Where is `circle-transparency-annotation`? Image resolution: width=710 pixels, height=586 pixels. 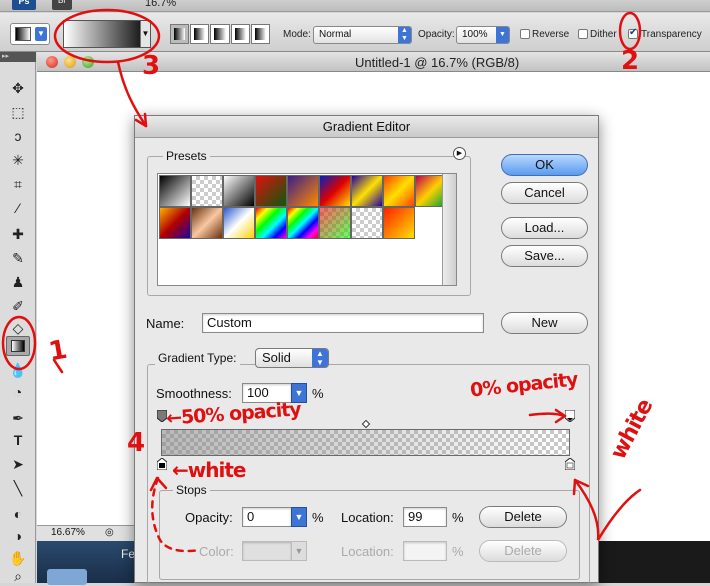 circle-transparency-annotation is located at coordinates (630, 31).